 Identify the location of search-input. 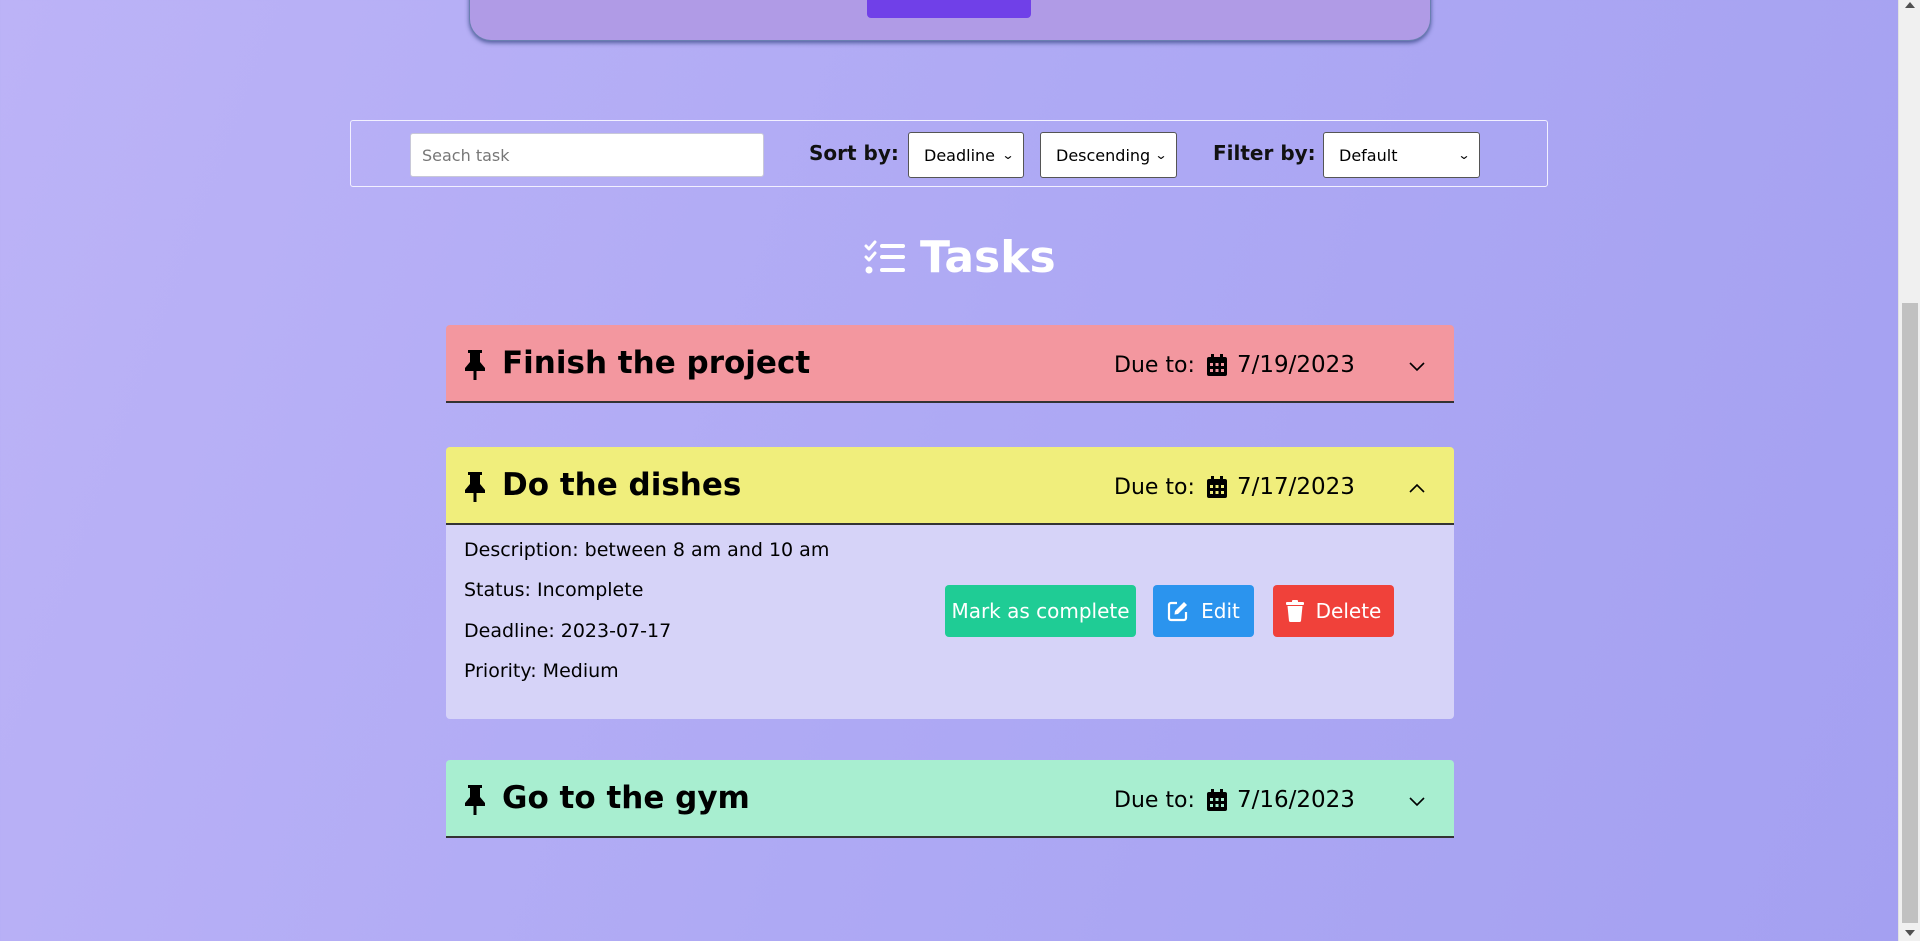
(587, 155).